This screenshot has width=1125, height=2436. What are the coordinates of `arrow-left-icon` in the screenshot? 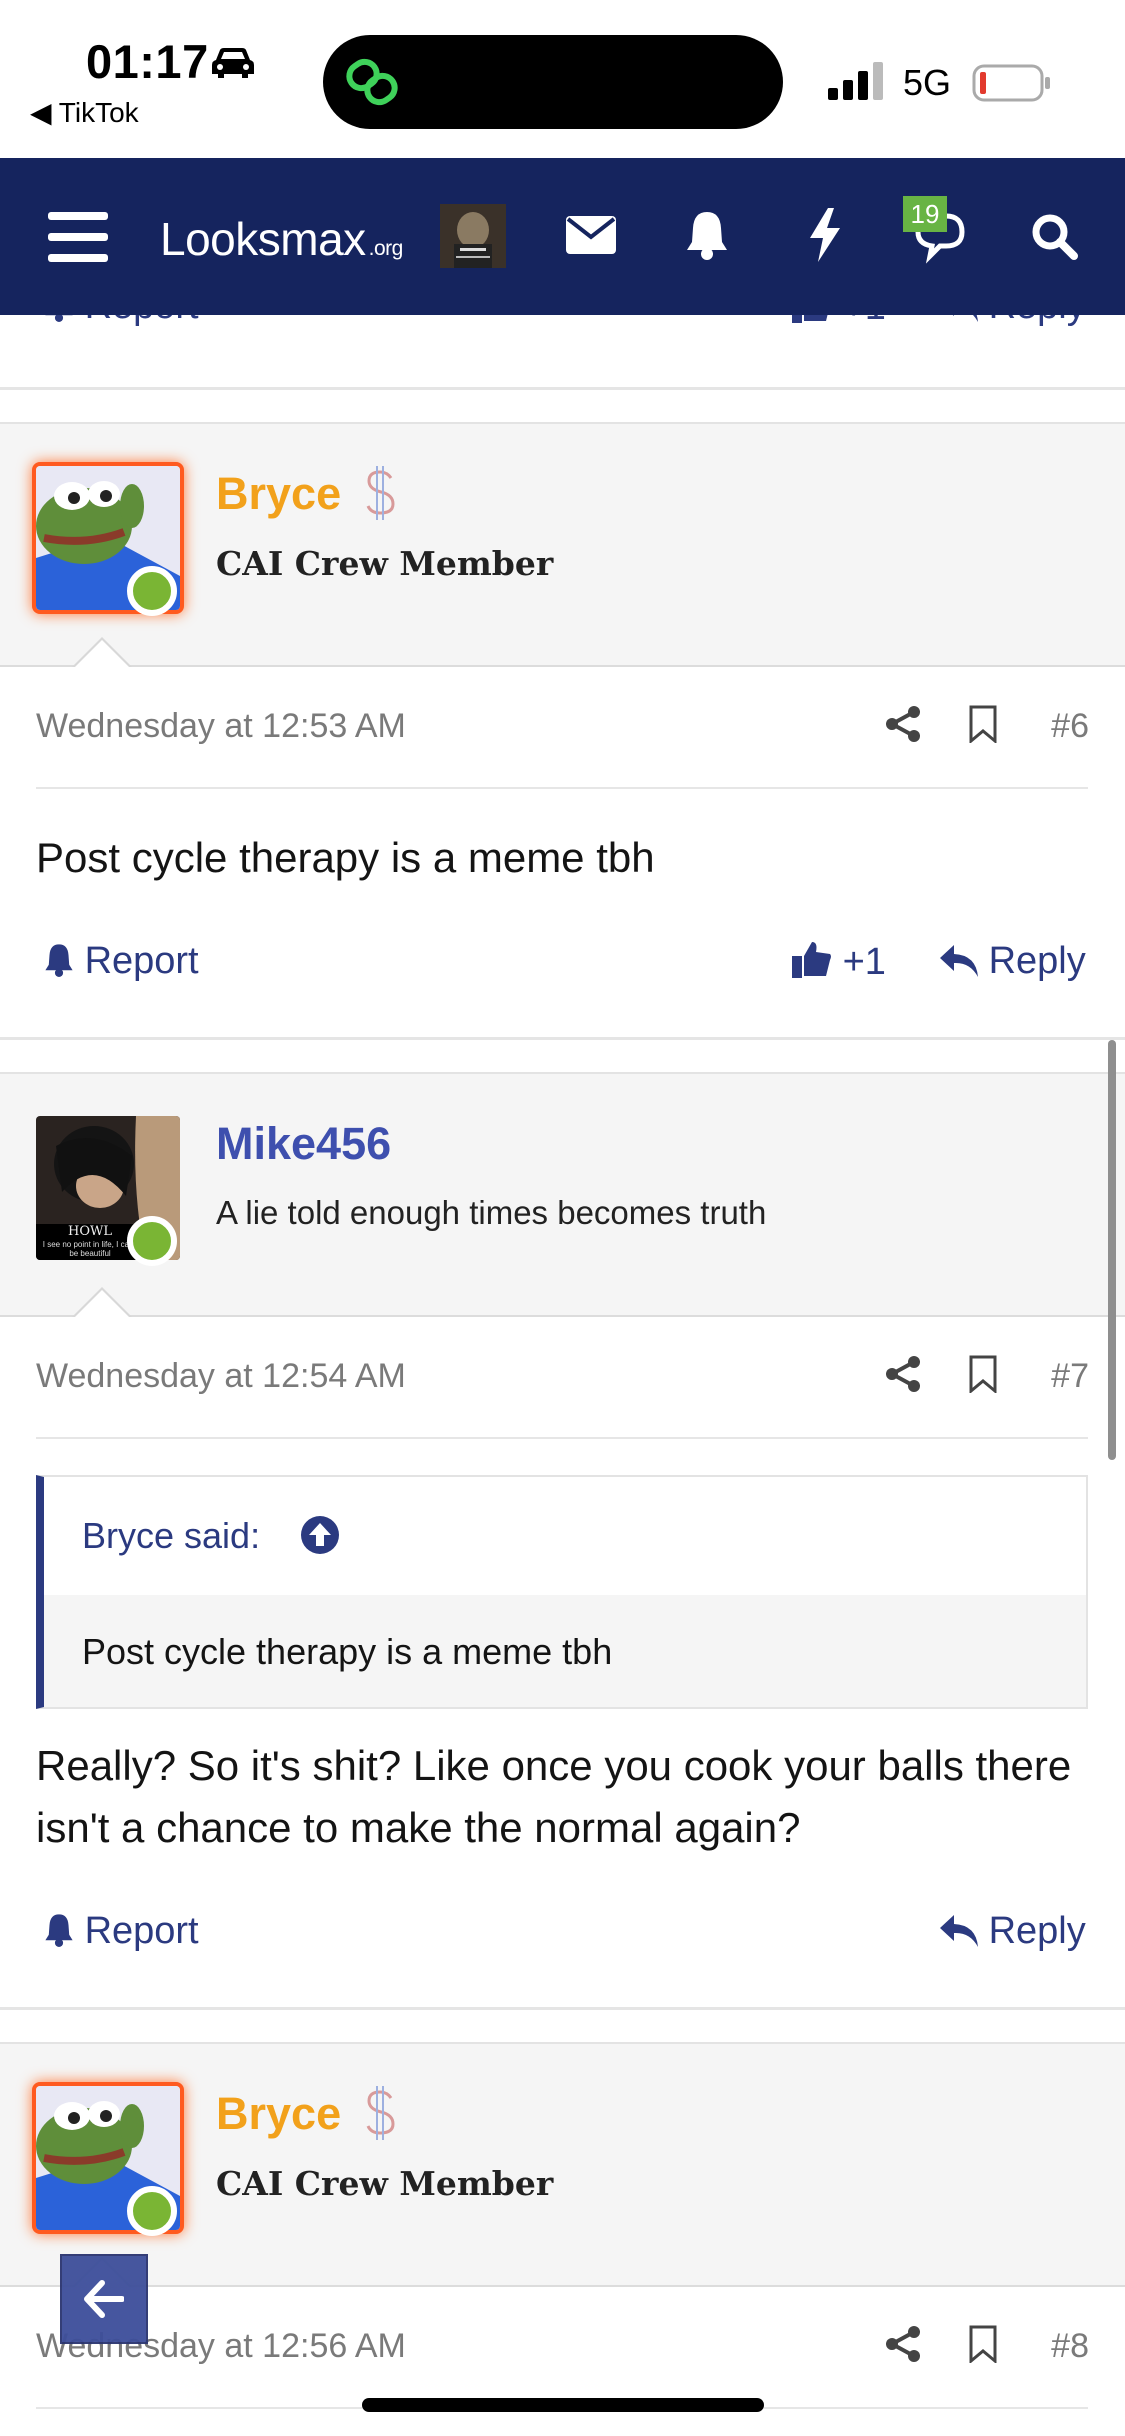 It's located at (104, 2299).